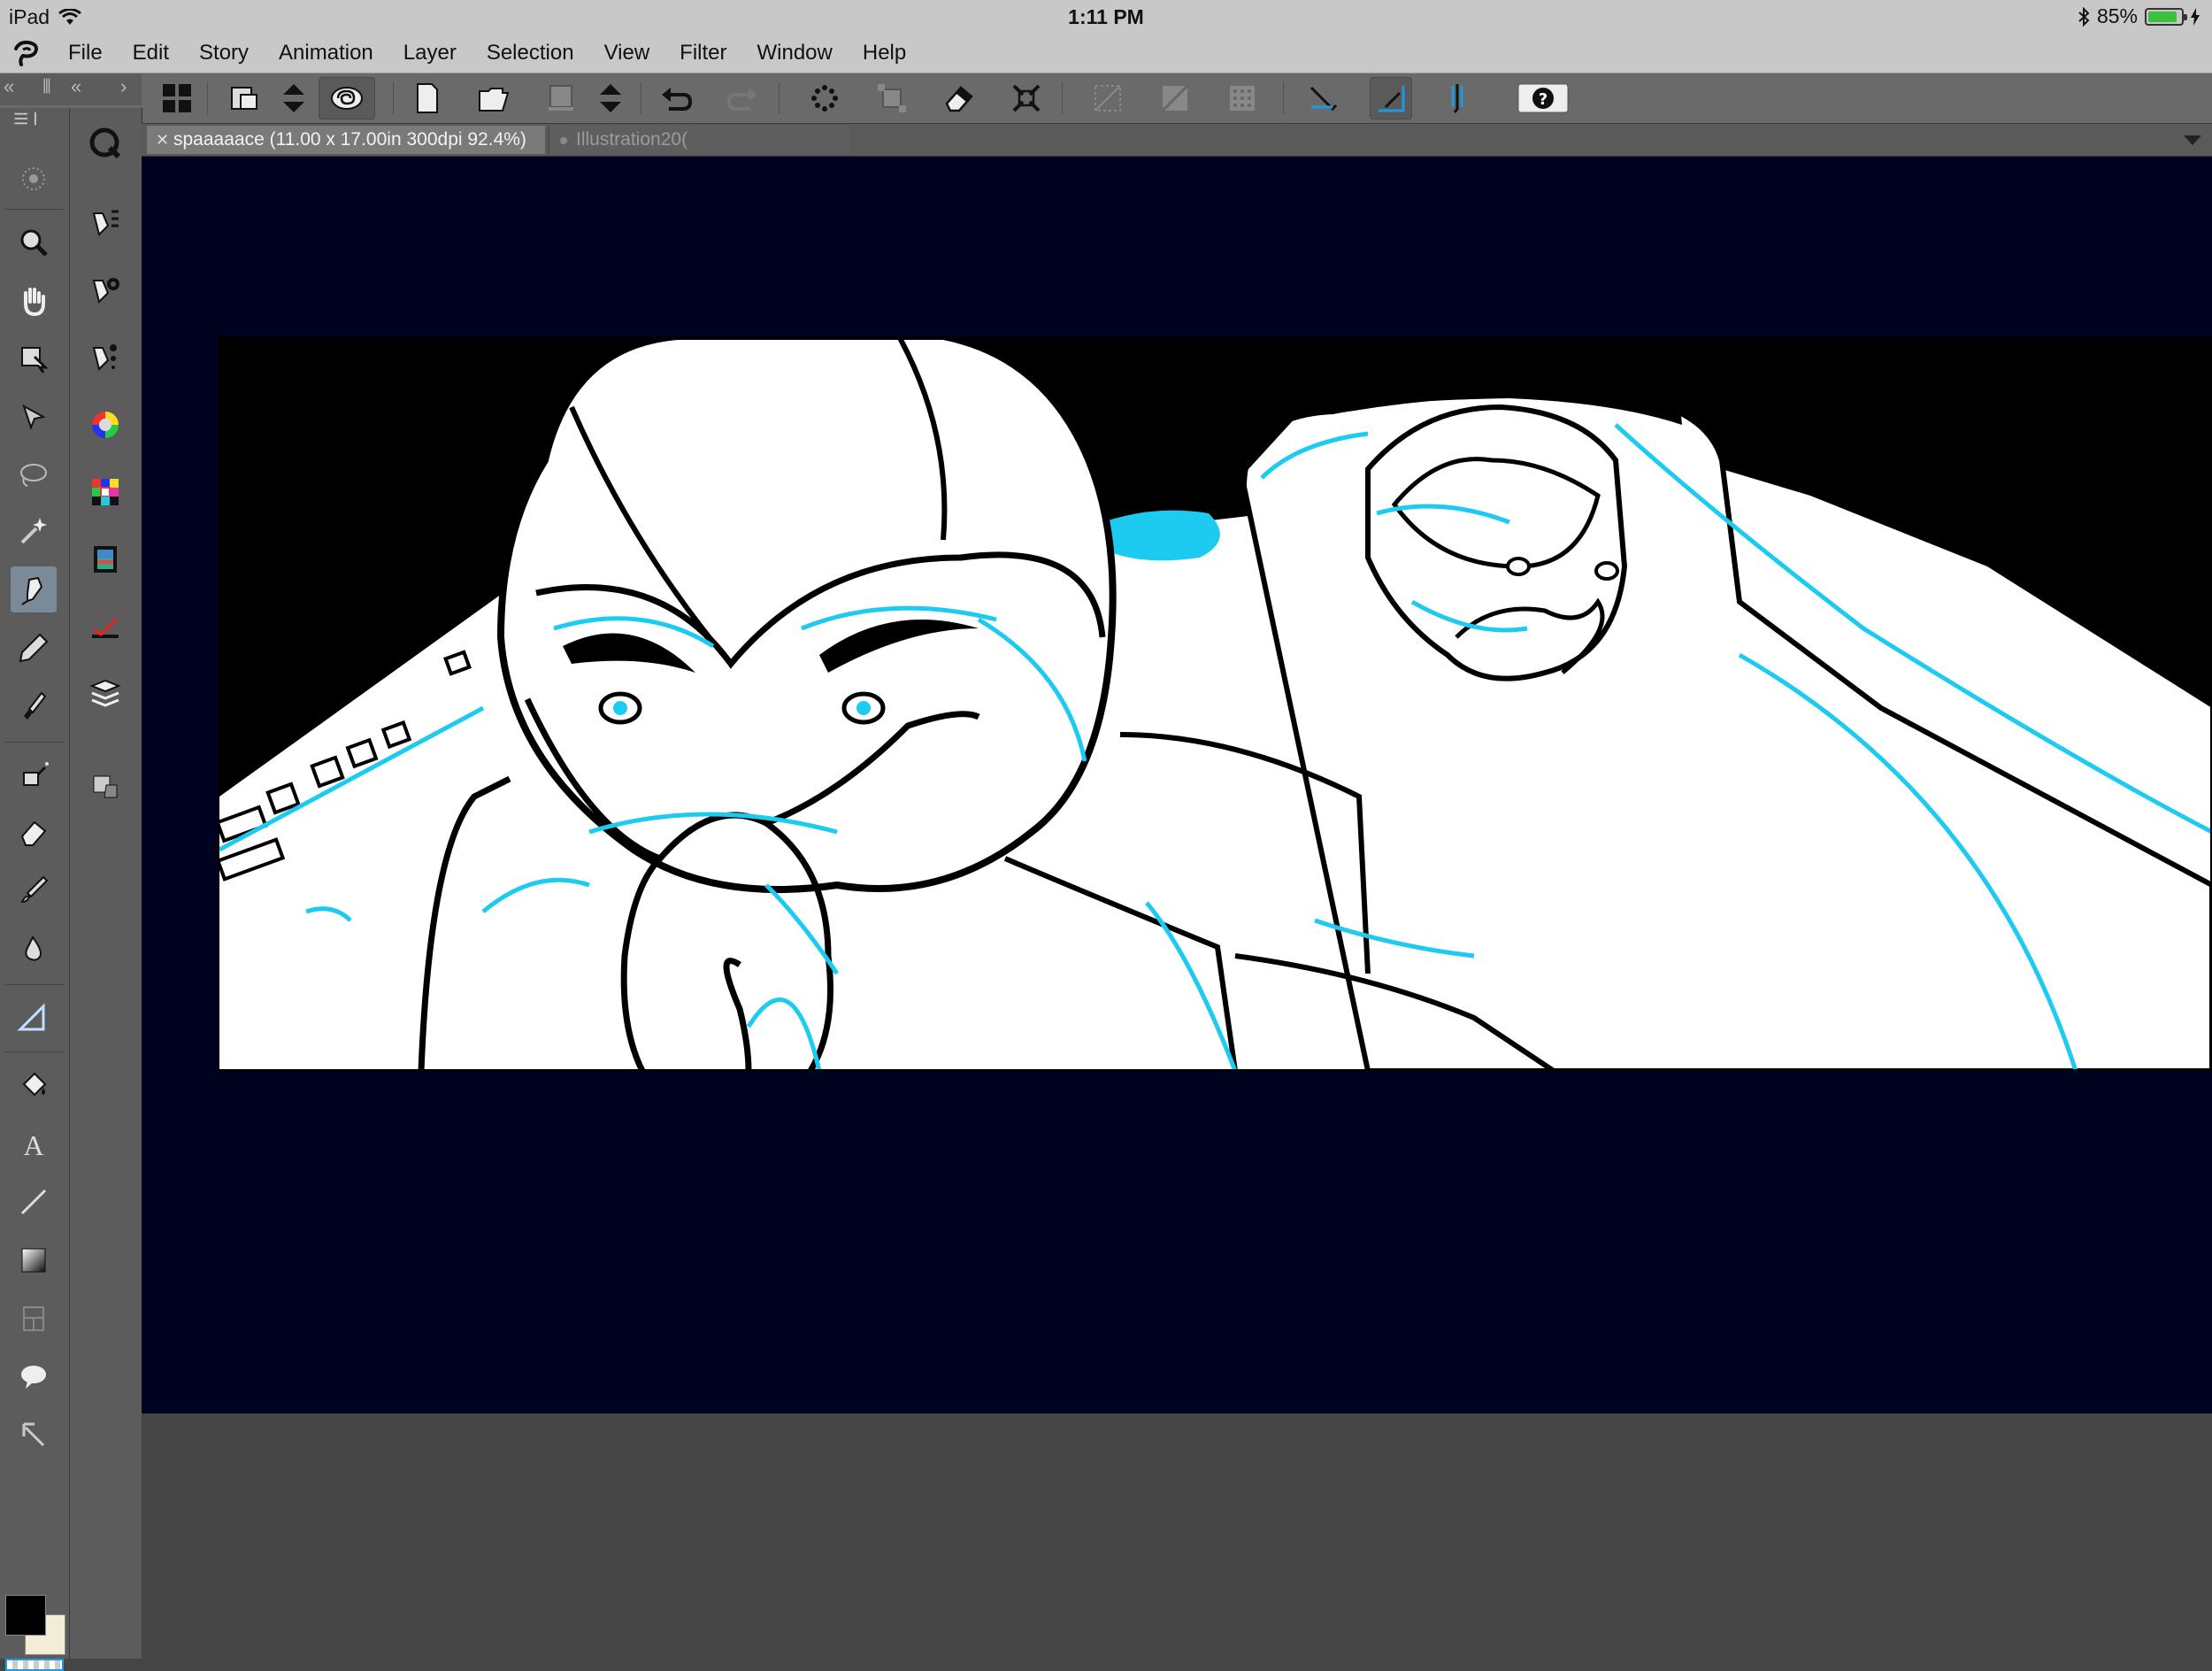  I want to click on eraser-icon, so click(959, 98).